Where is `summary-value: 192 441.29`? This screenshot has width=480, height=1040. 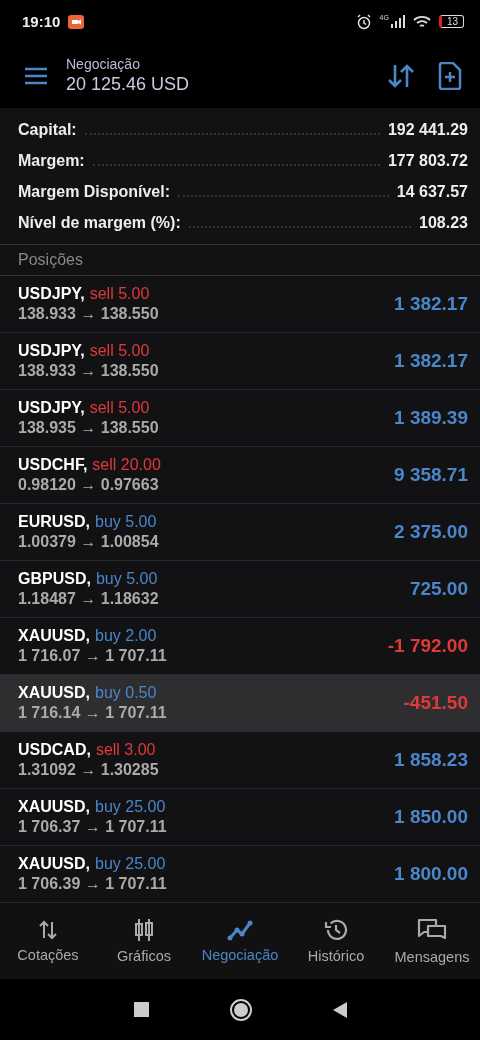
summary-value: 192 441.29 is located at coordinates (427, 130).